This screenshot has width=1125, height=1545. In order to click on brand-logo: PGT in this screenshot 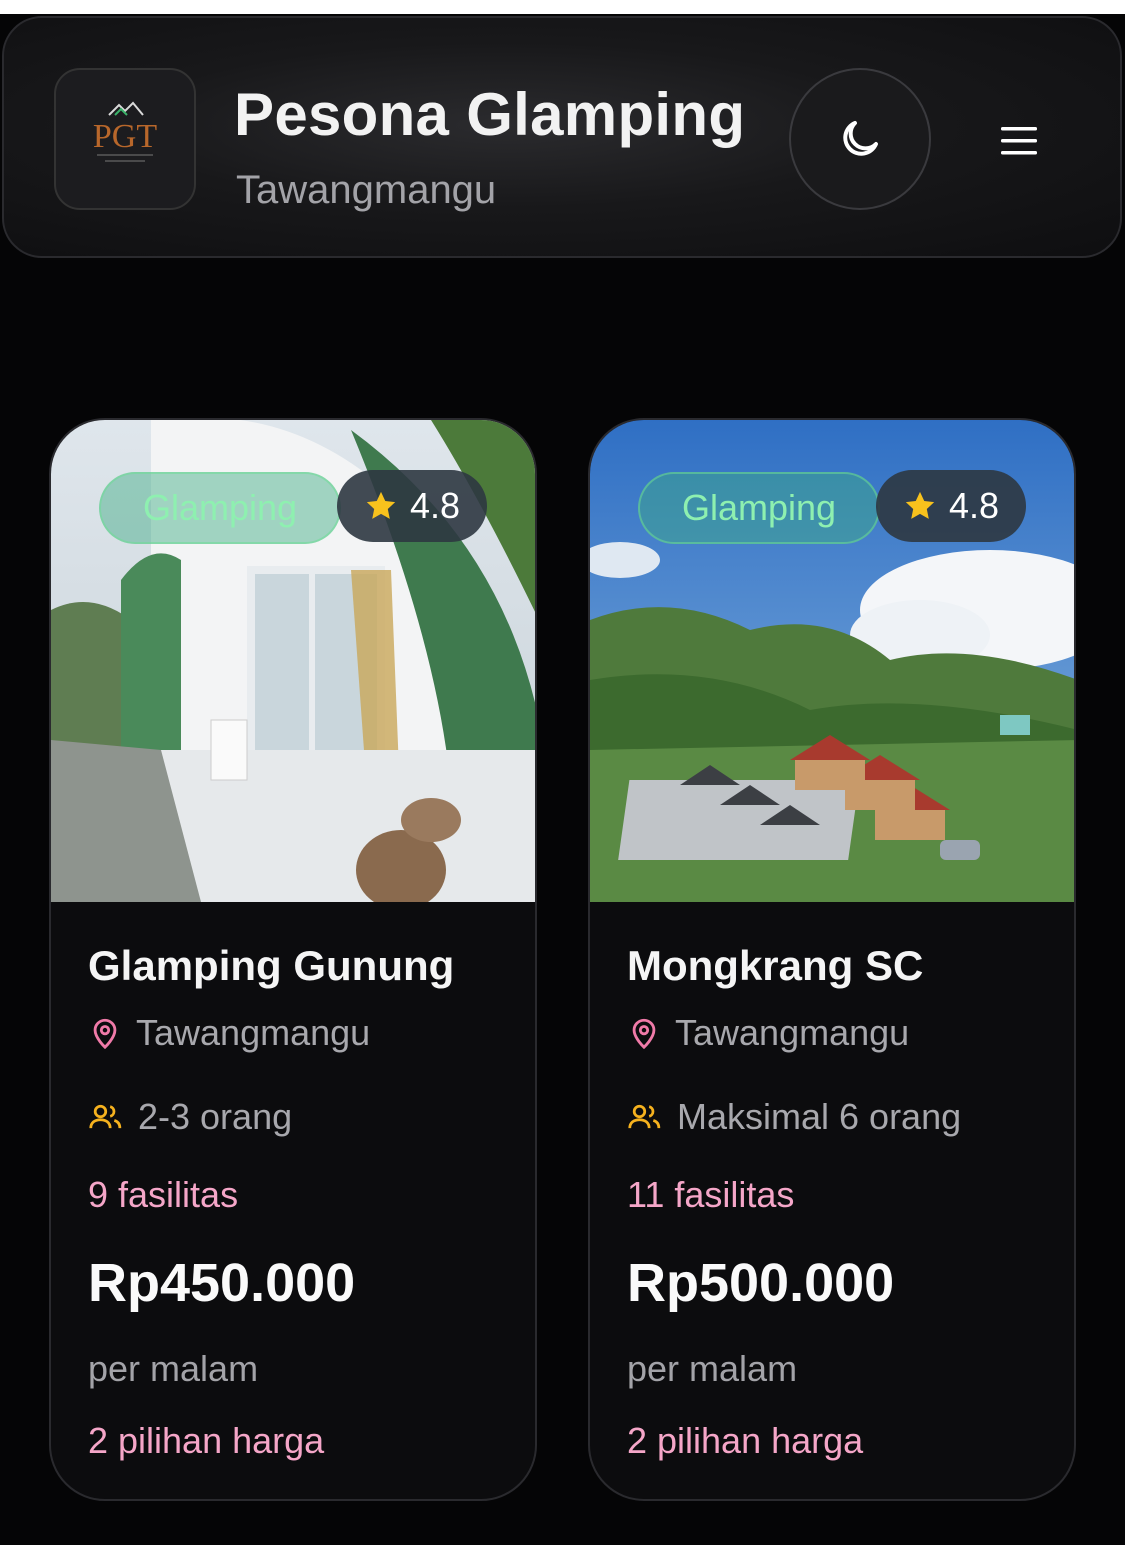, I will do `click(125, 139)`.